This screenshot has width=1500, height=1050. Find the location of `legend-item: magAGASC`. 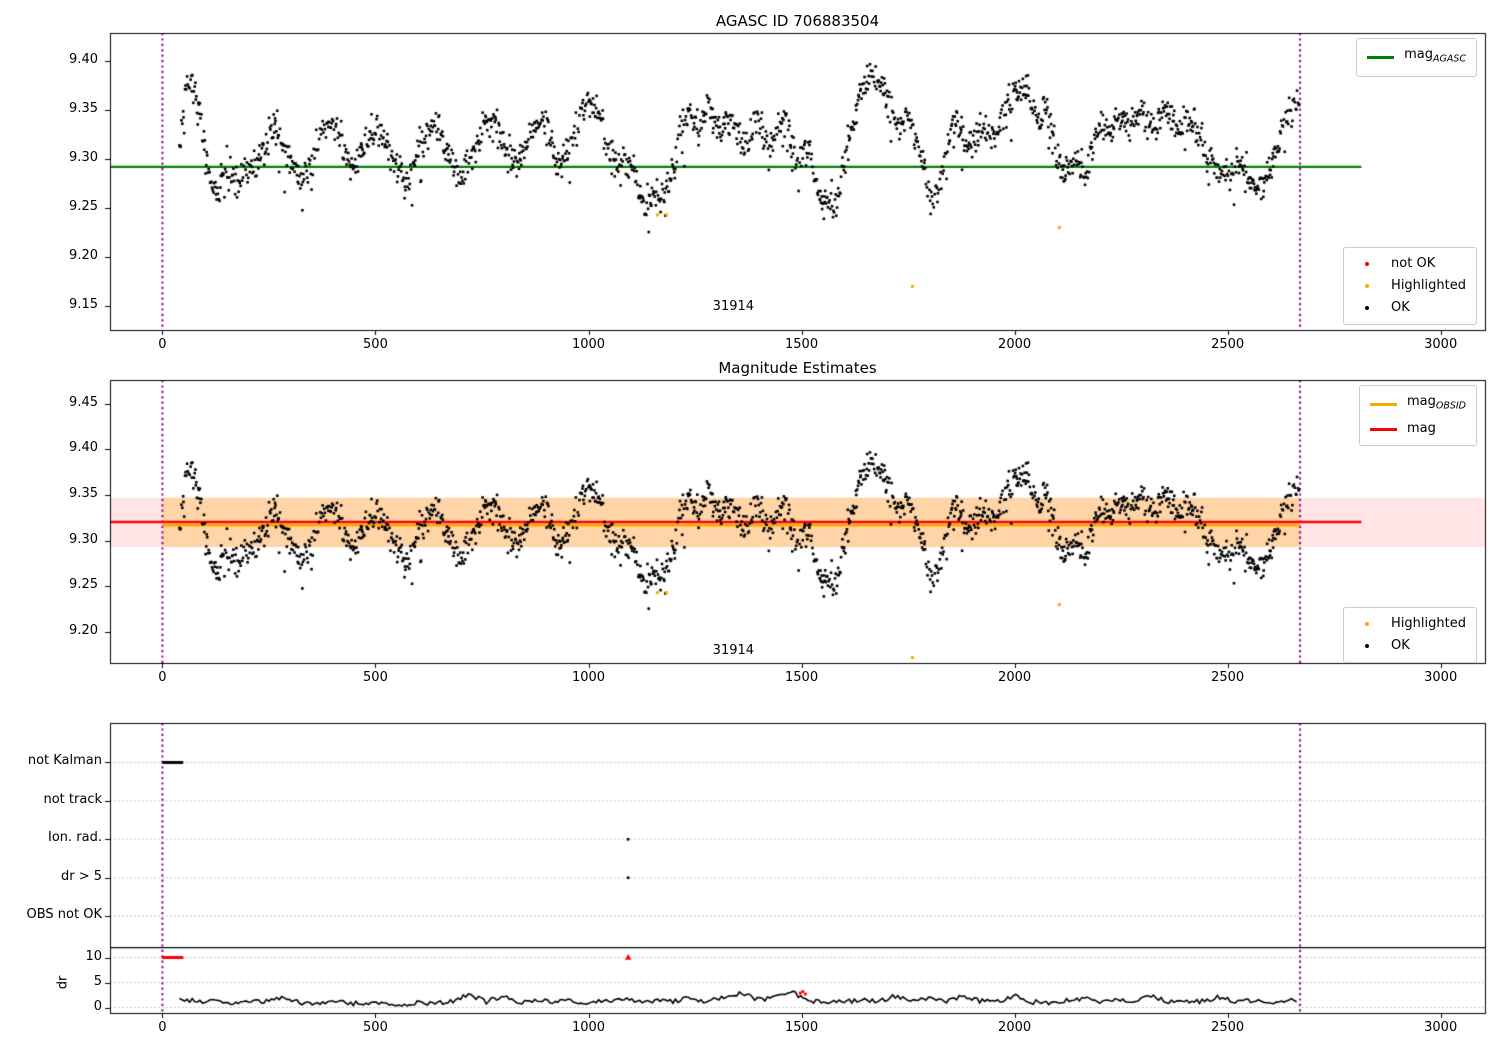

legend-item: magAGASC is located at coordinates (1416, 57).